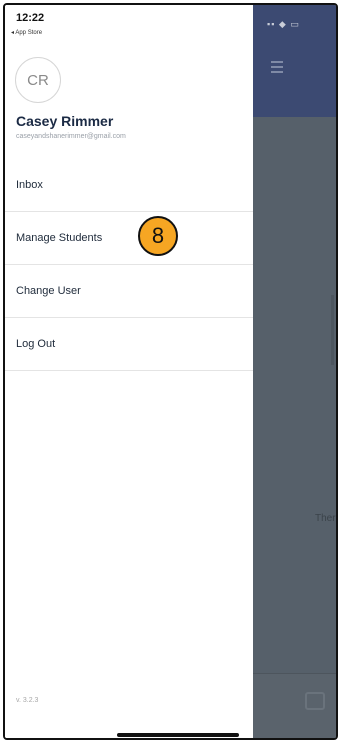 Image resolution: width=341 pixels, height=743 pixels. Describe the element at coordinates (315, 701) in the screenshot. I see `tab-icon` at that location.